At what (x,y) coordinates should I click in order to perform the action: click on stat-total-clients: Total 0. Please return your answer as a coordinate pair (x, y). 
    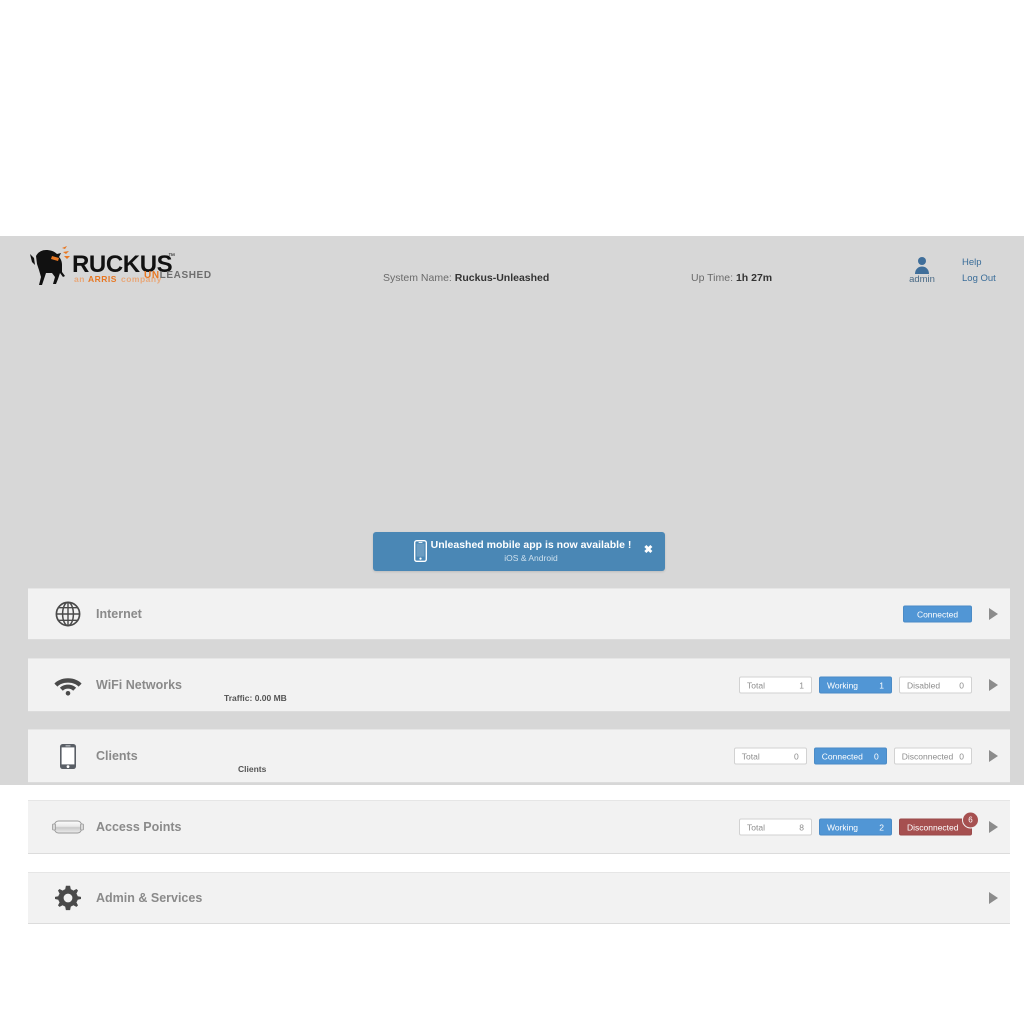
    Looking at the image, I should click on (770, 756).